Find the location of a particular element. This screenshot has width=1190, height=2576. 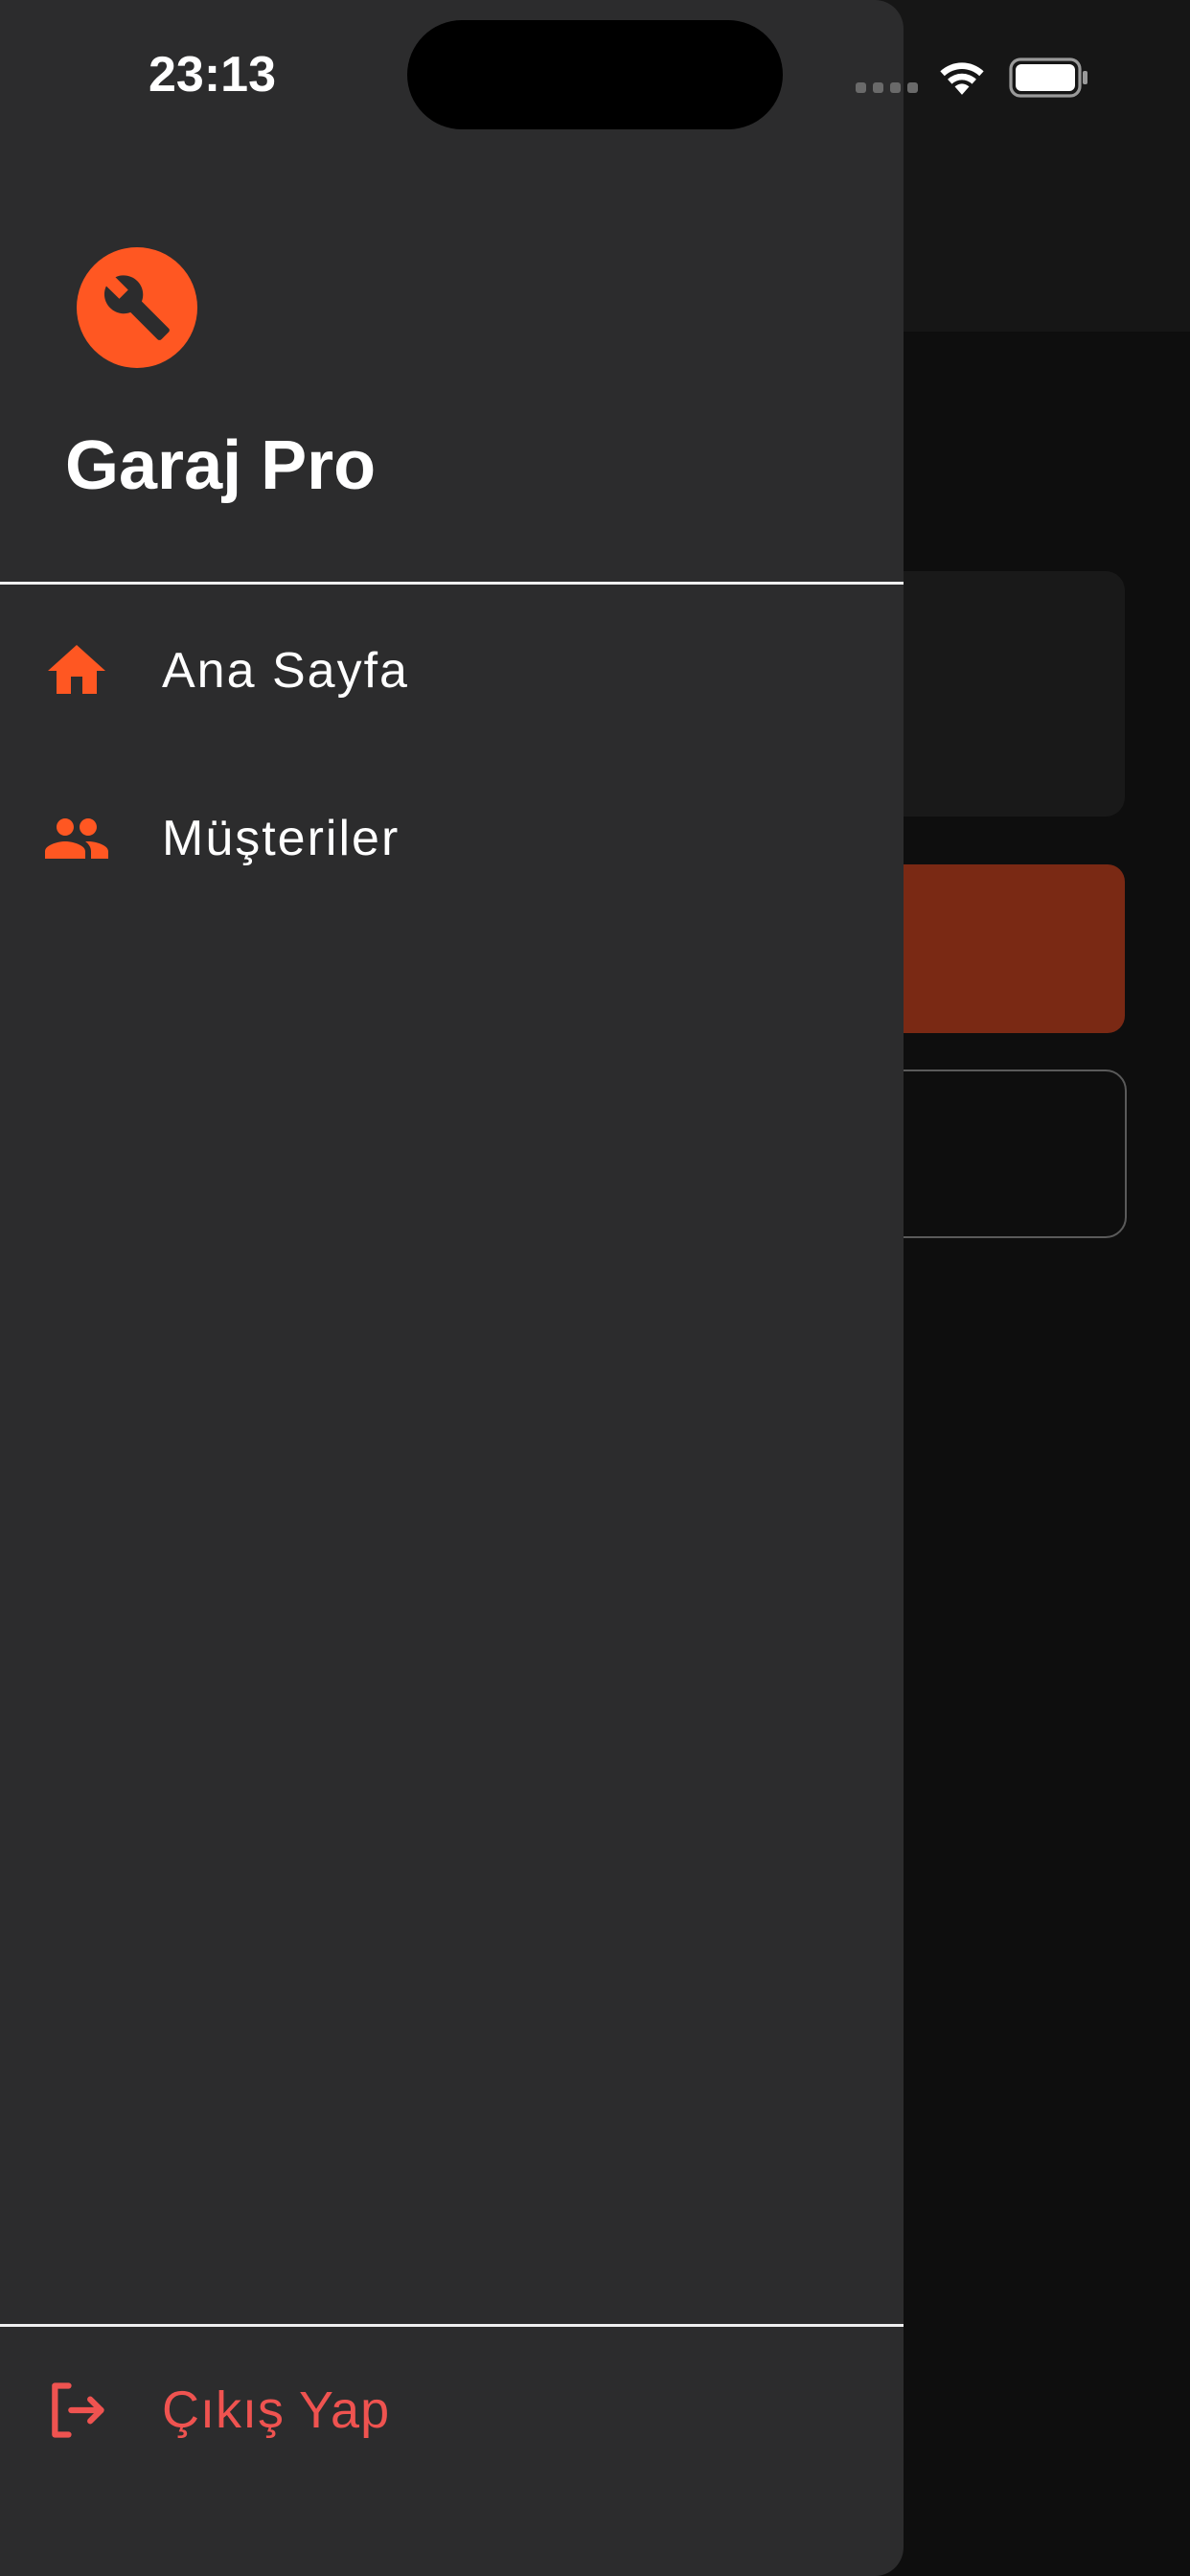

footer-divider is located at coordinates (452, 2325).